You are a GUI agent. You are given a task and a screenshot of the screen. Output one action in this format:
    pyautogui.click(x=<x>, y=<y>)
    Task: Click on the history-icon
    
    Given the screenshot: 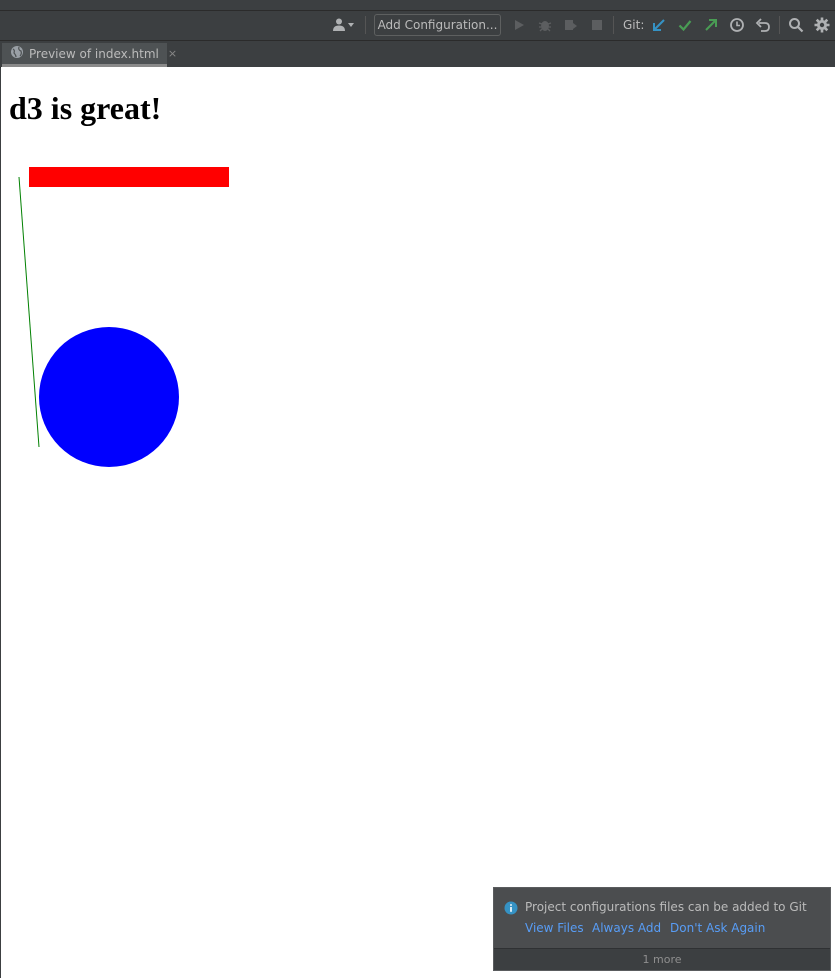 What is the action you would take?
    pyautogui.click(x=737, y=25)
    